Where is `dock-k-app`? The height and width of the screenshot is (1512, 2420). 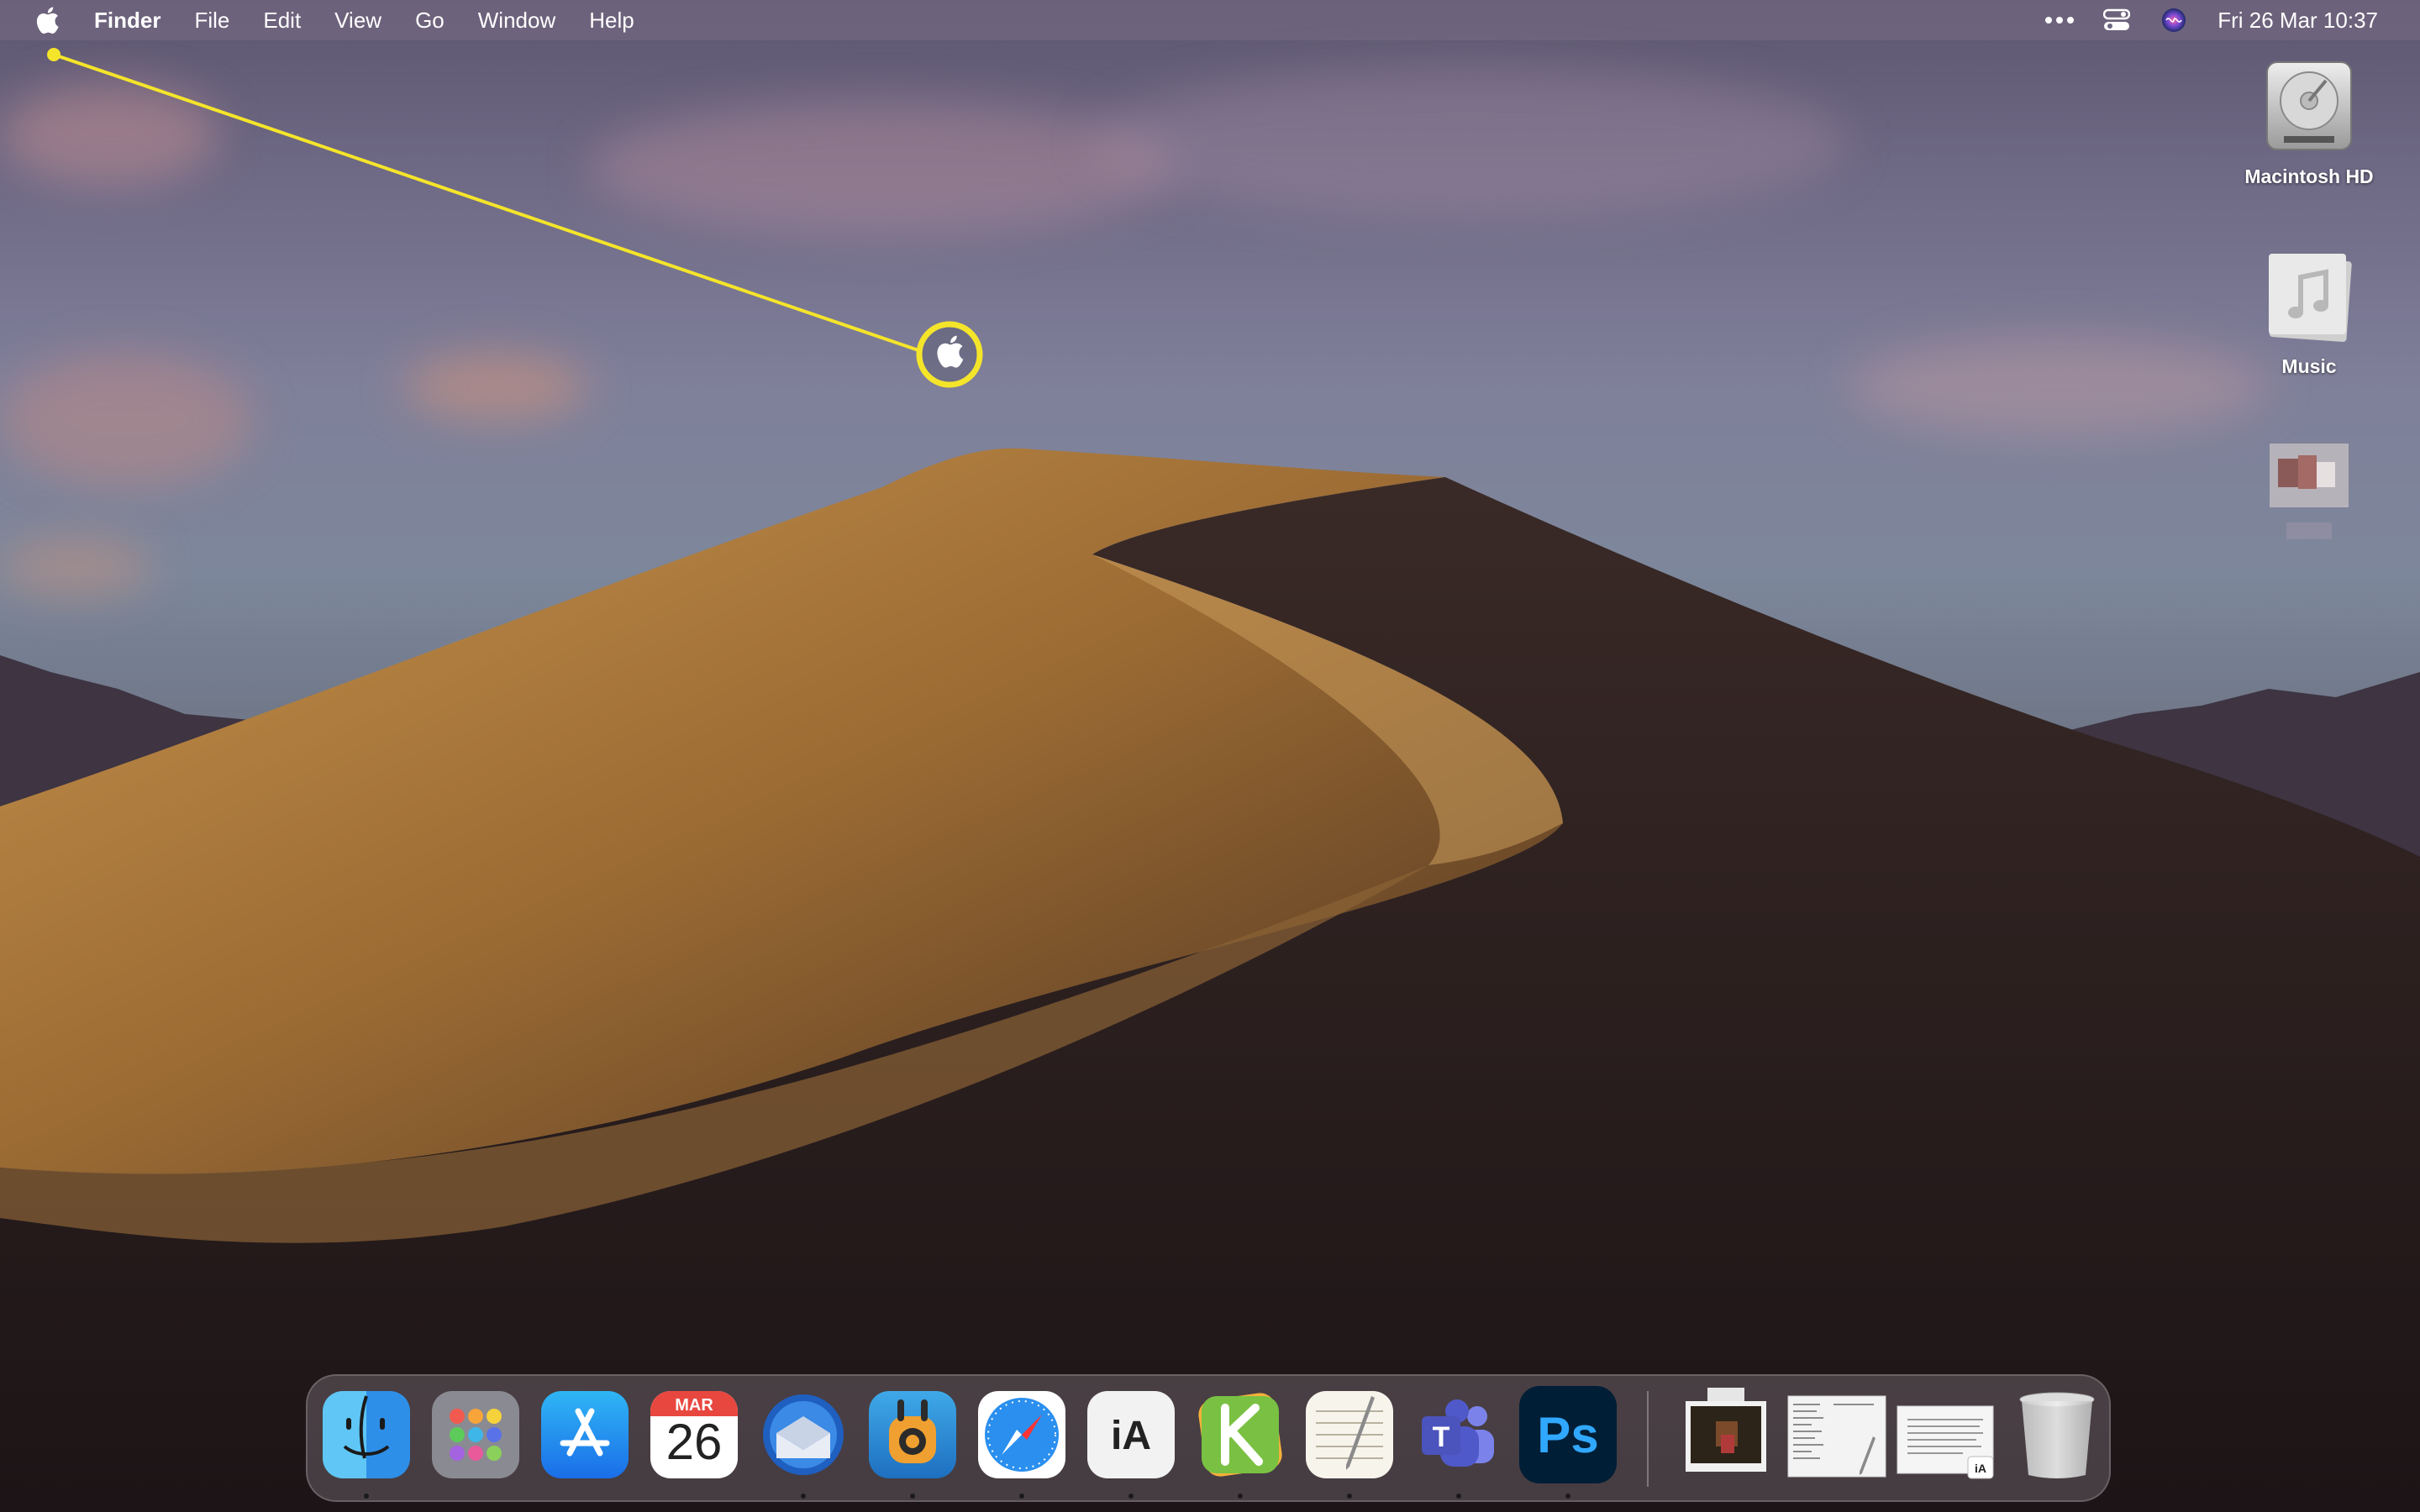
dock-k-app is located at coordinates (1240, 1434).